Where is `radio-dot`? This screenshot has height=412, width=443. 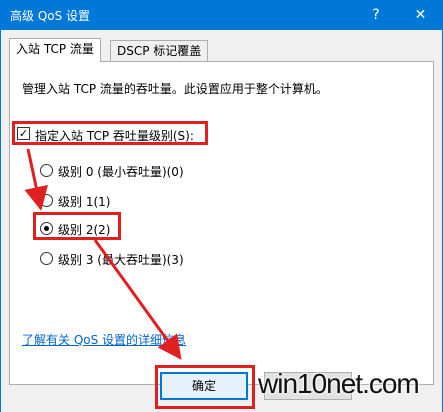 radio-dot is located at coordinates (46, 228).